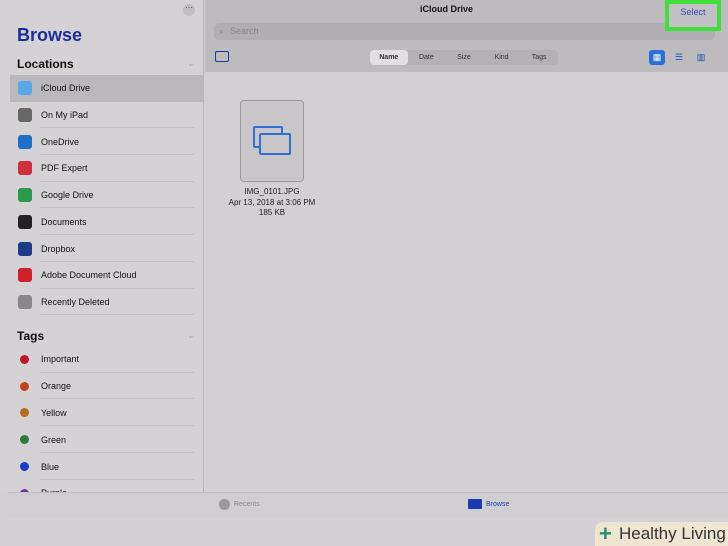  I want to click on tag-label: Blue, so click(50, 466).